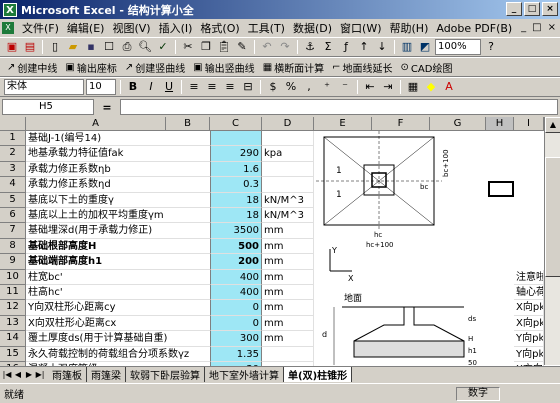 This screenshot has height=403, width=560. What do you see at coordinates (155, 67) in the screenshot?
I see `create-vcurve-button: ↗ 创建竖曲线` at bounding box center [155, 67].